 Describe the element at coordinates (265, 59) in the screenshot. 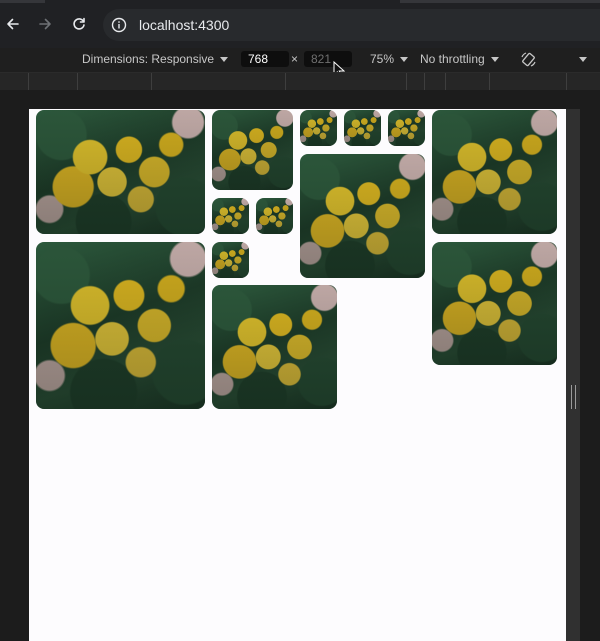

I see `width-input: 768` at that location.